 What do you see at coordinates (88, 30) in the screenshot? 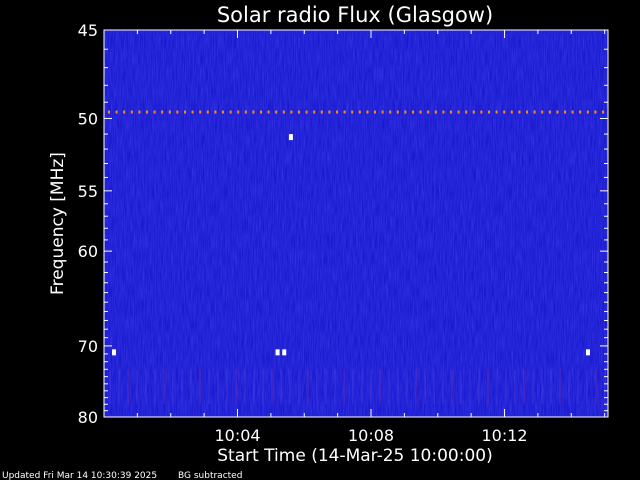
I see `y-tick-label: 45` at bounding box center [88, 30].